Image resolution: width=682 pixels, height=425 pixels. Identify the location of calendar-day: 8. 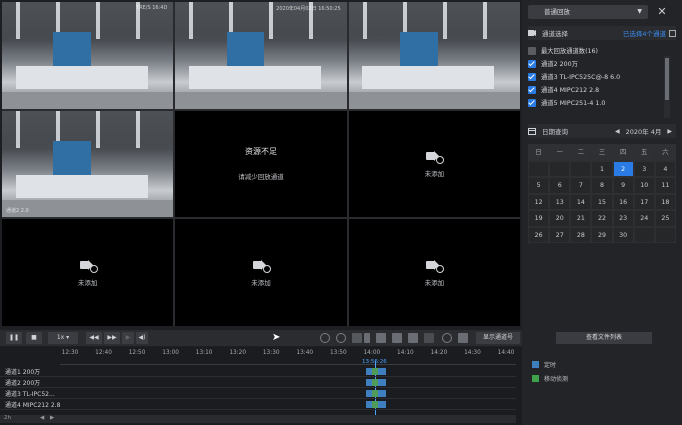
(602, 185).